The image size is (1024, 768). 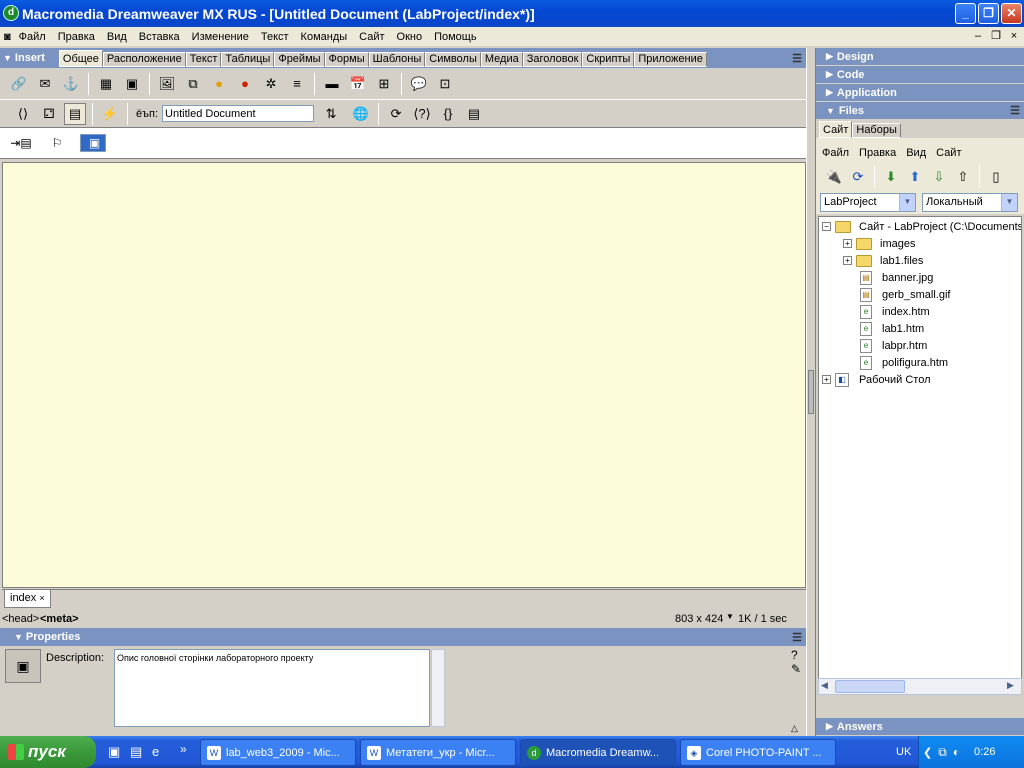 I want to click on scroll-right-icon: ▶, so click(x=1010, y=685).